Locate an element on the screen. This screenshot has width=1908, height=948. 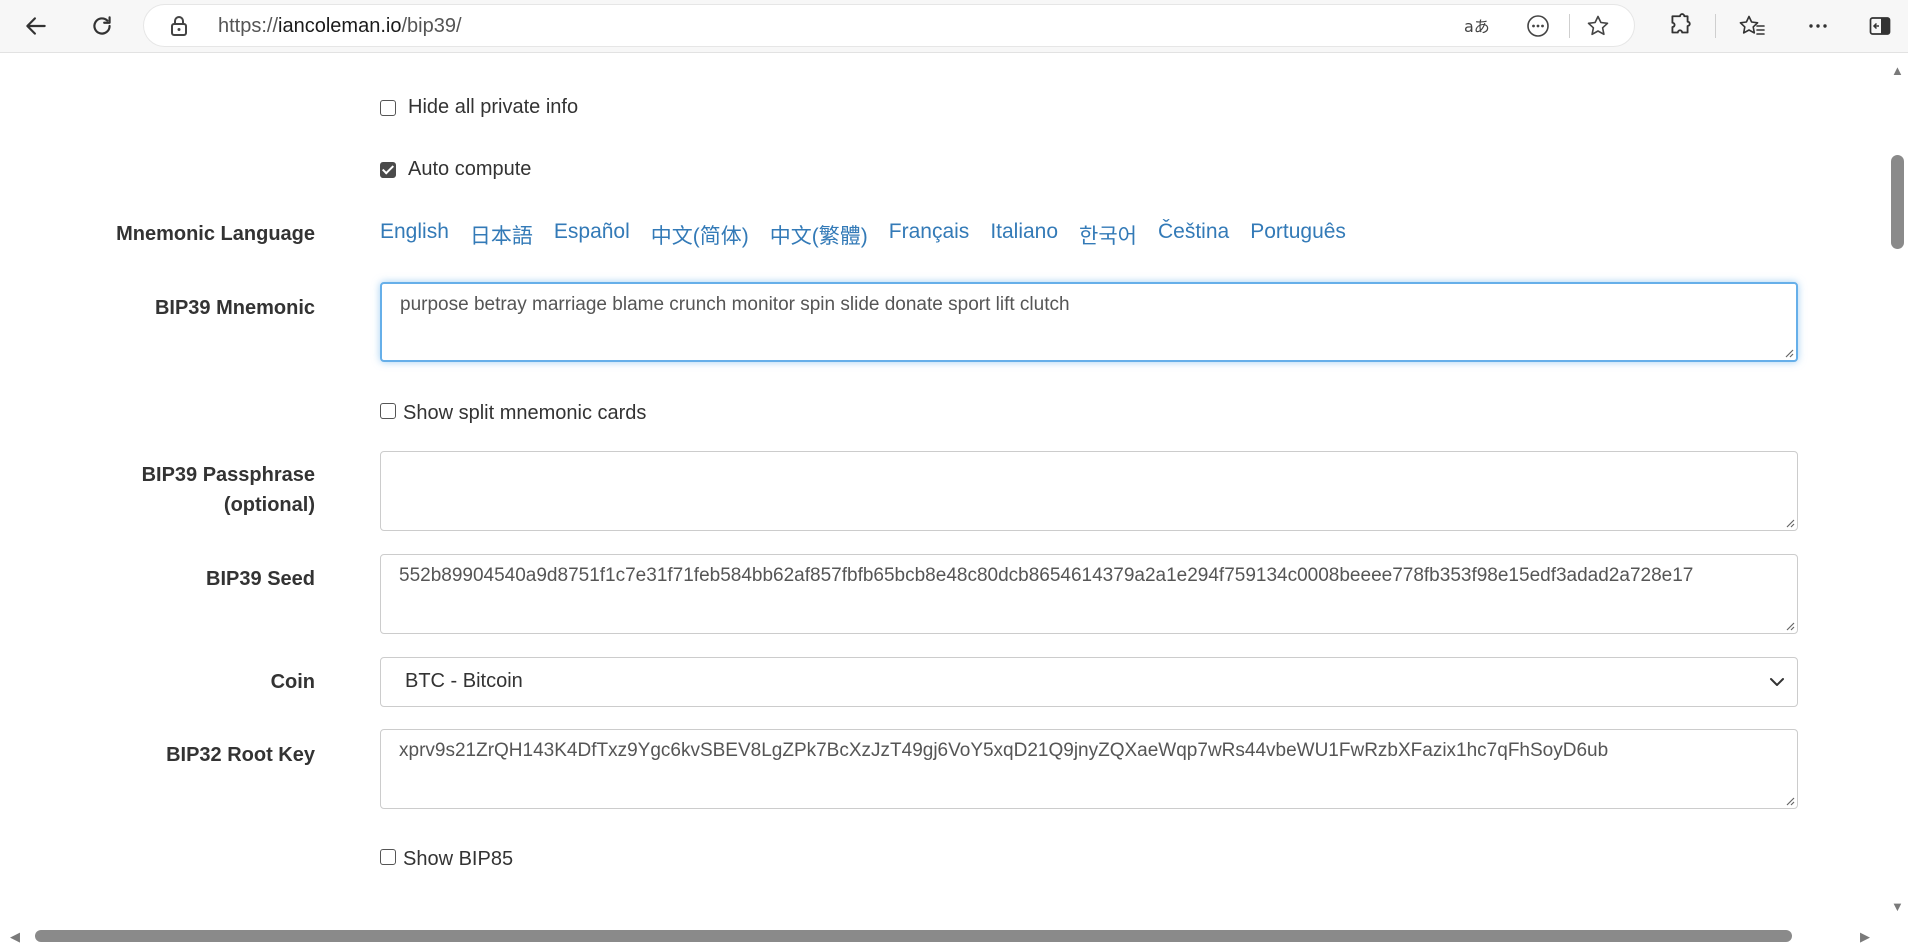
language-link-chinese-simplified: 中文(简体) is located at coordinates (700, 235).